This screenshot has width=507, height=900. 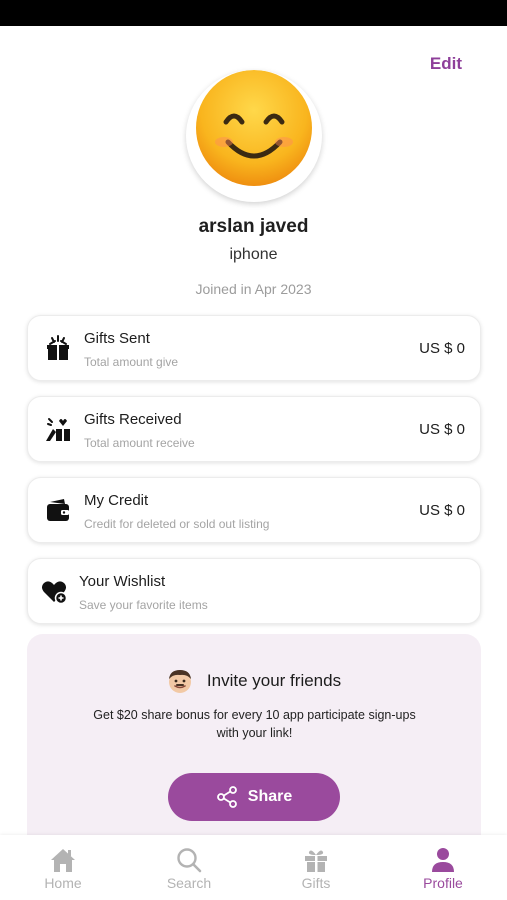 What do you see at coordinates (443, 860) in the screenshot?
I see `profile-icon` at bounding box center [443, 860].